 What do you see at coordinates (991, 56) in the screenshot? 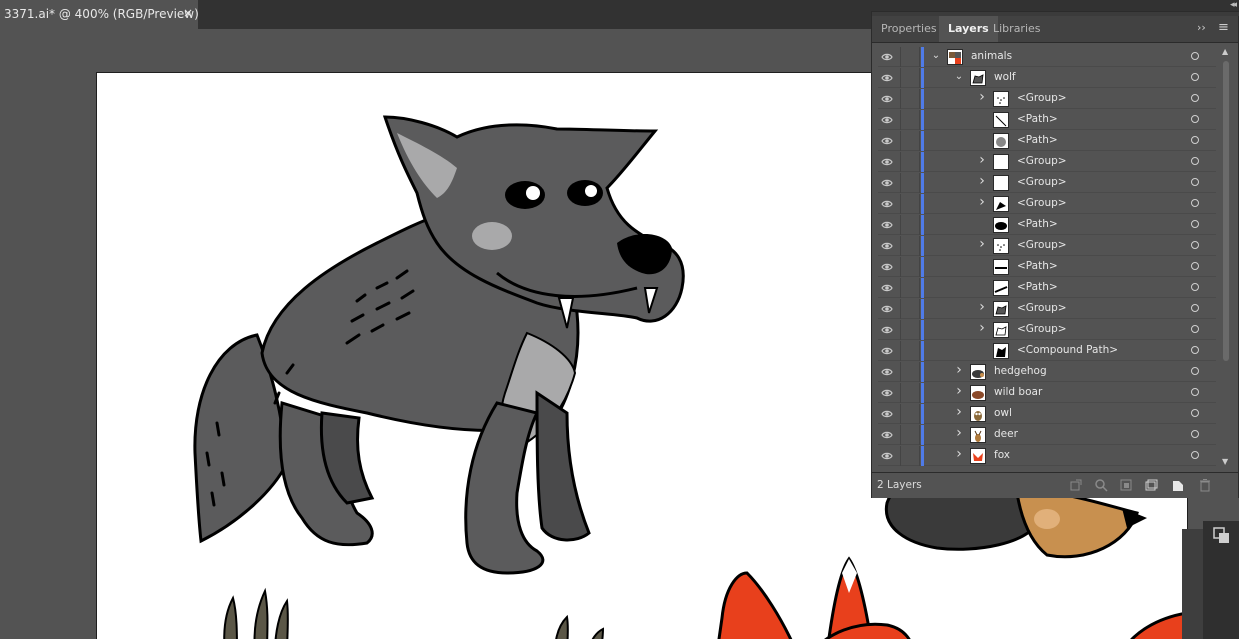
I see `layer-name: animals` at bounding box center [991, 56].